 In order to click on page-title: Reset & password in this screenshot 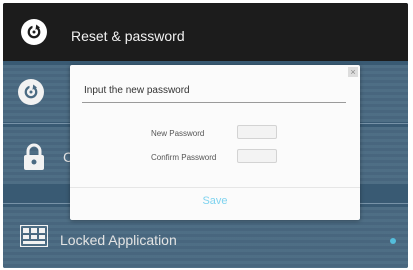, I will do `click(128, 36)`.